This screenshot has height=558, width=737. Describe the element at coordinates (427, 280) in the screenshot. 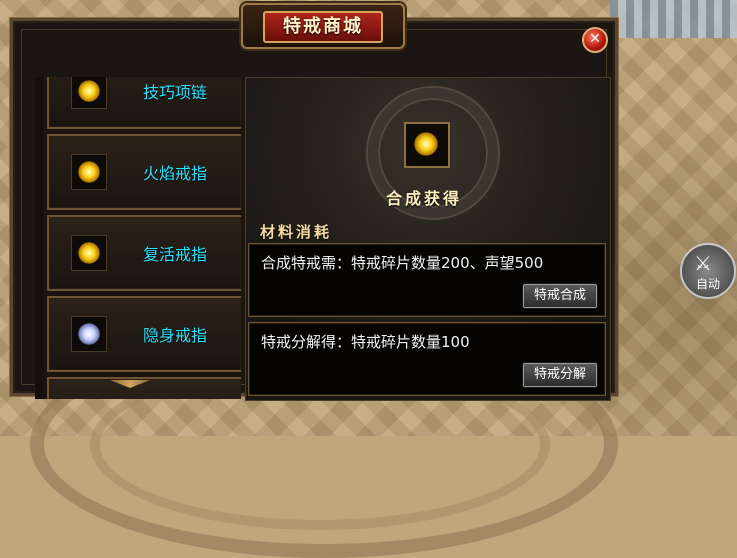

I see `synthesis-recipe-box: 合成特戒需：特戒碎片数量200、声望500 特戒合成` at that location.